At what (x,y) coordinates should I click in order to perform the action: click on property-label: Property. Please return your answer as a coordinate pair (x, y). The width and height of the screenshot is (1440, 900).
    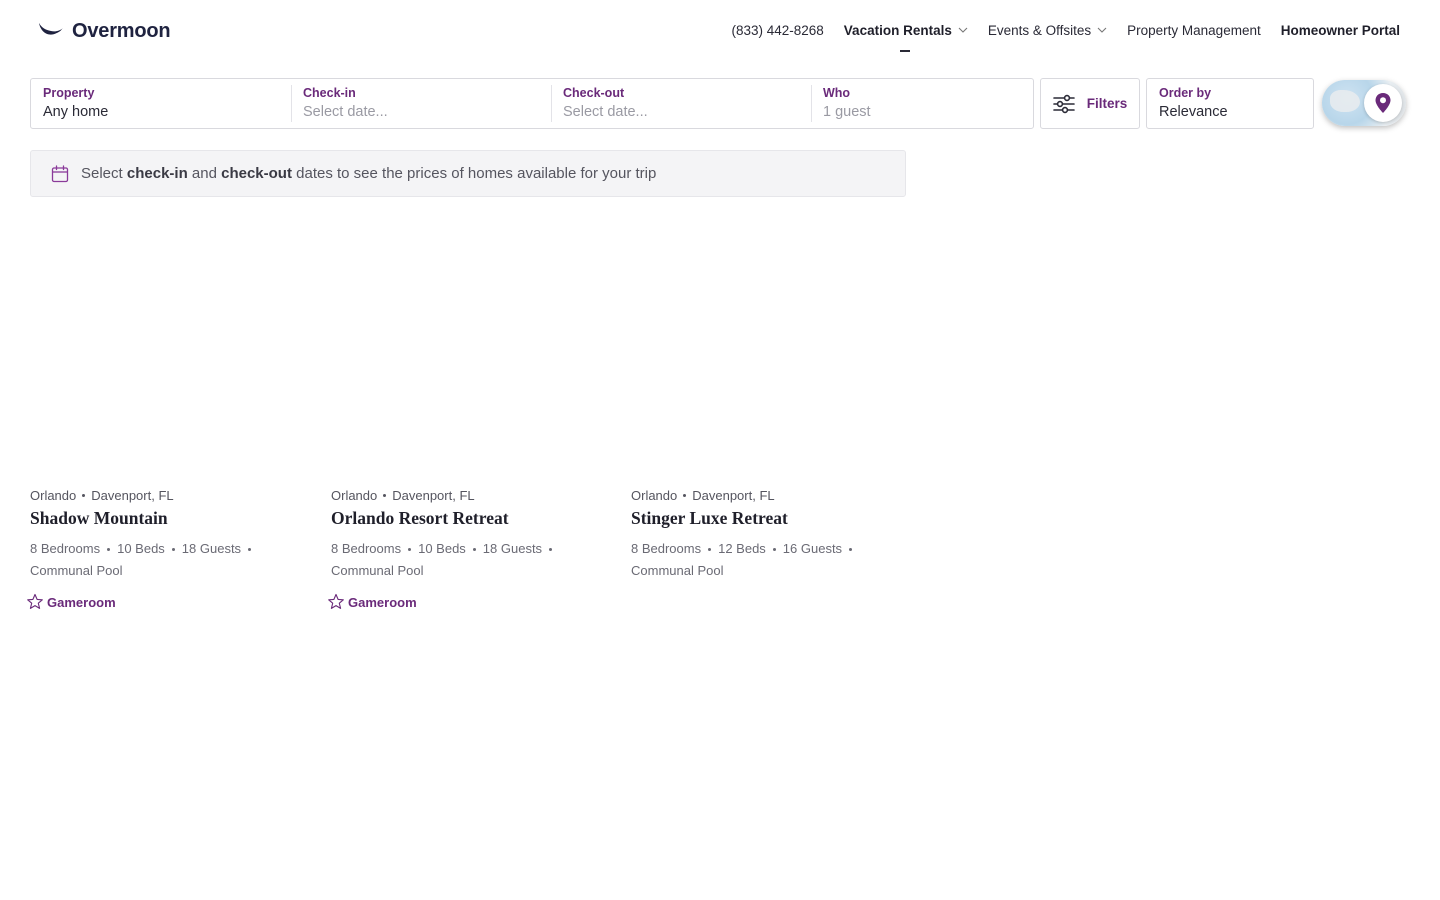
    Looking at the image, I should click on (69, 93).